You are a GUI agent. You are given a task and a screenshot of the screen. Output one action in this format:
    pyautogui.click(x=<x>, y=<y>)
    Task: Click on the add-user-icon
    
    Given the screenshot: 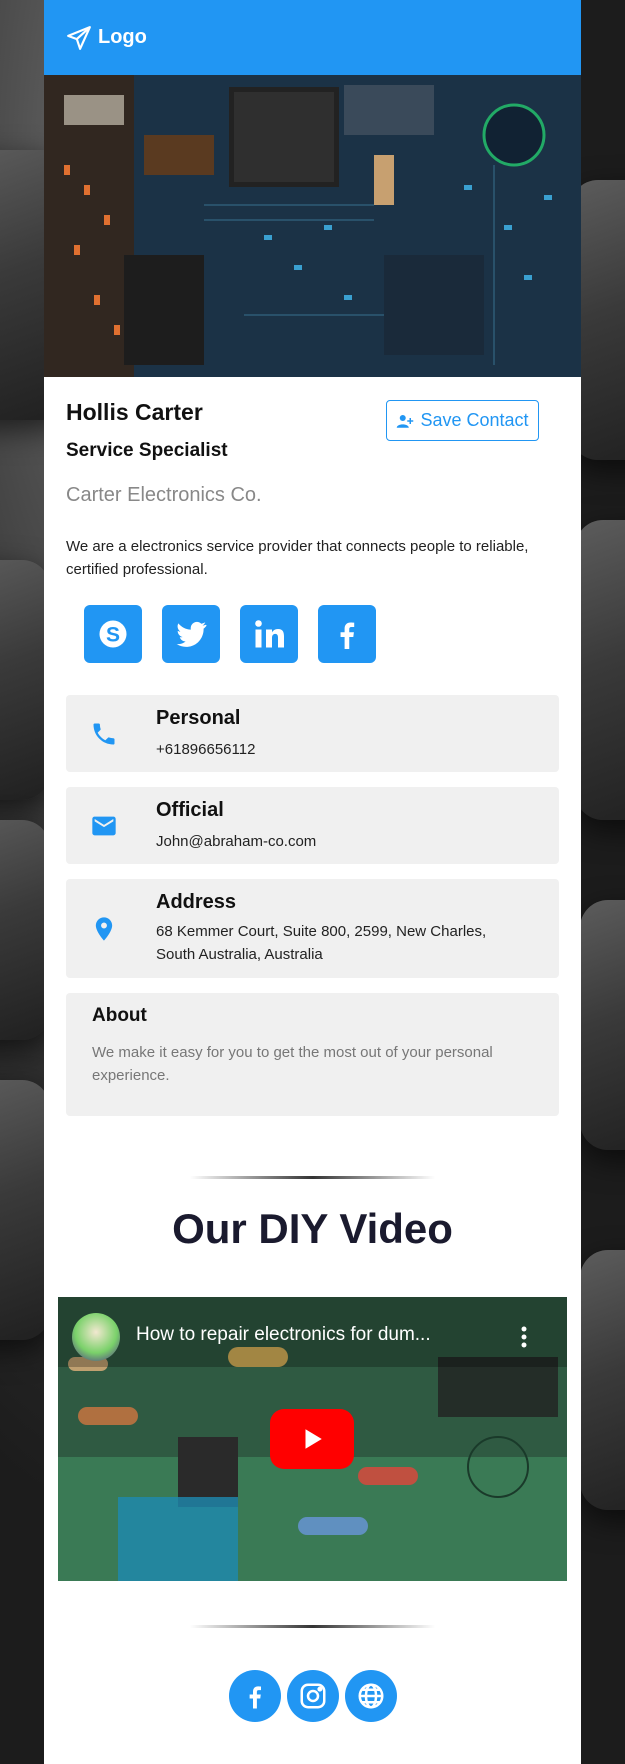 What is the action you would take?
    pyautogui.click(x=405, y=421)
    